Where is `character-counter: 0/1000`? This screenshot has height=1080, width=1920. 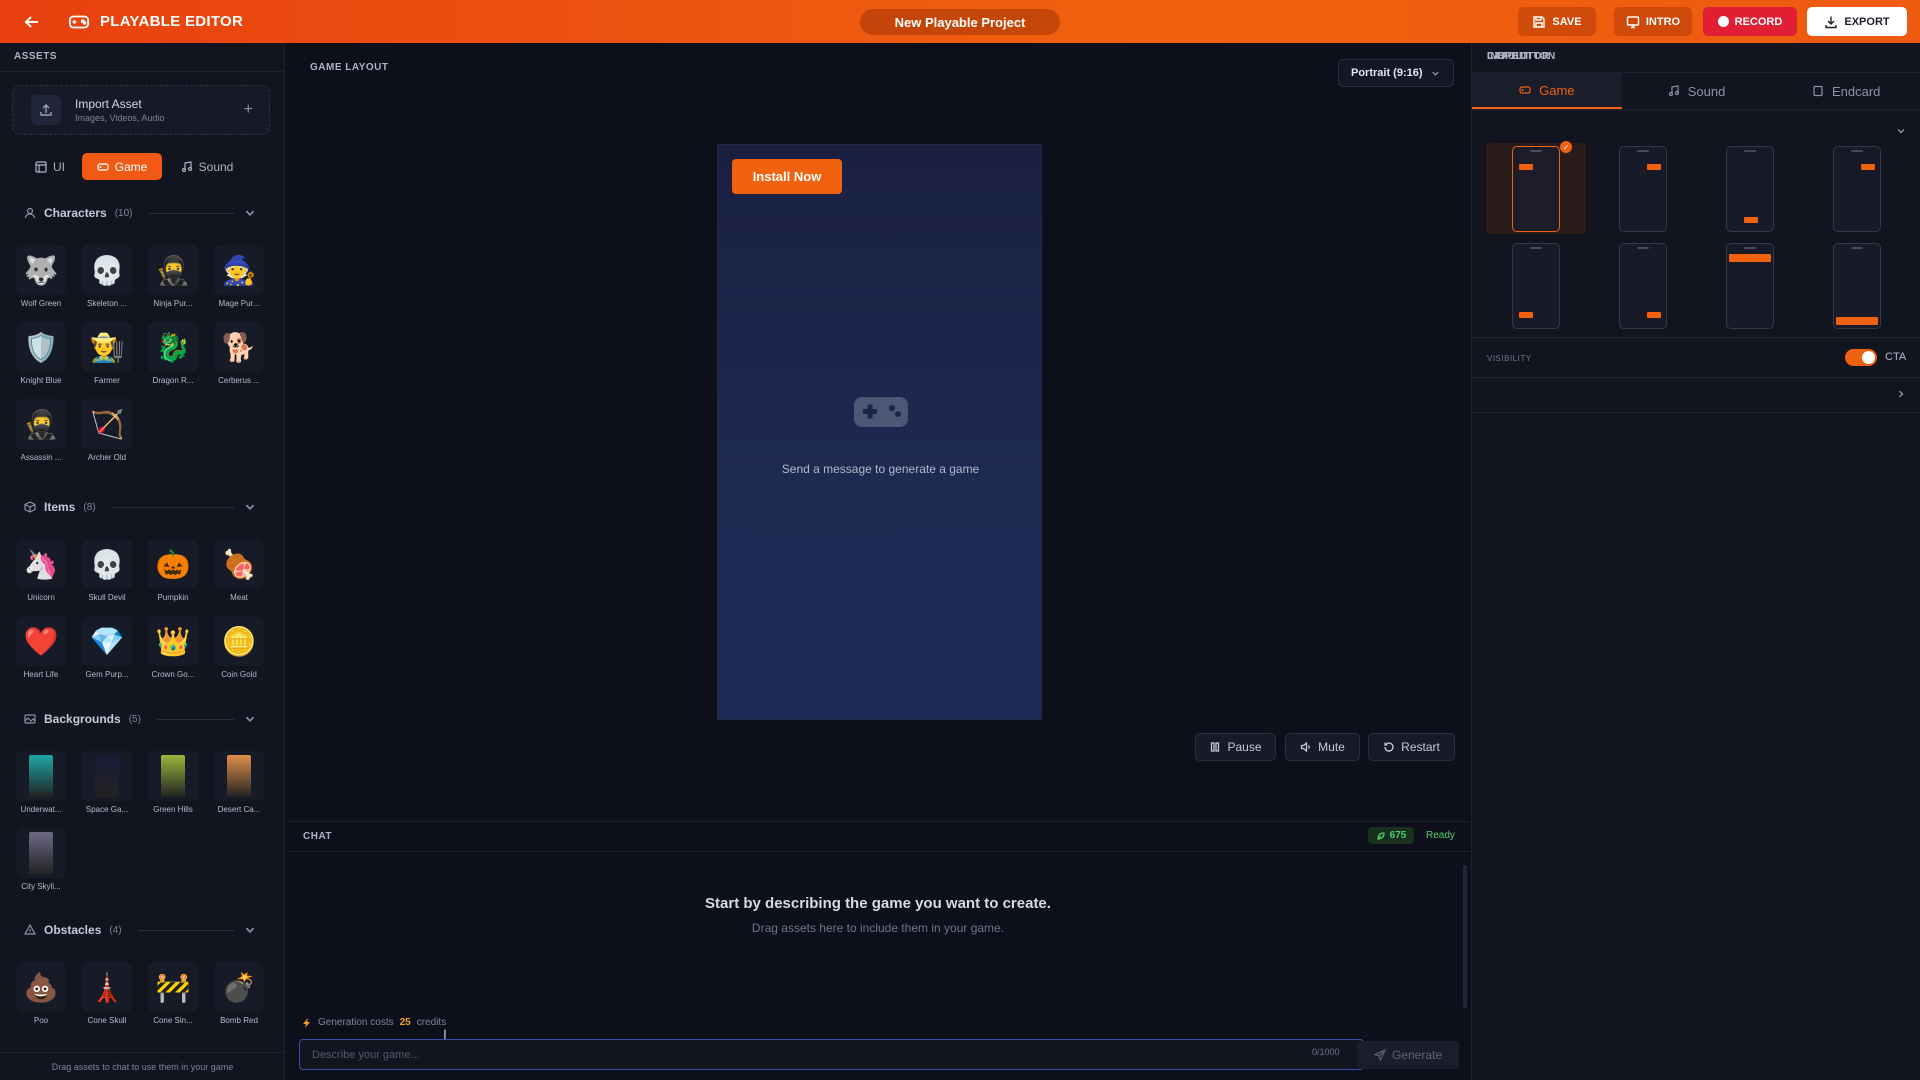 character-counter: 0/1000 is located at coordinates (1326, 1052).